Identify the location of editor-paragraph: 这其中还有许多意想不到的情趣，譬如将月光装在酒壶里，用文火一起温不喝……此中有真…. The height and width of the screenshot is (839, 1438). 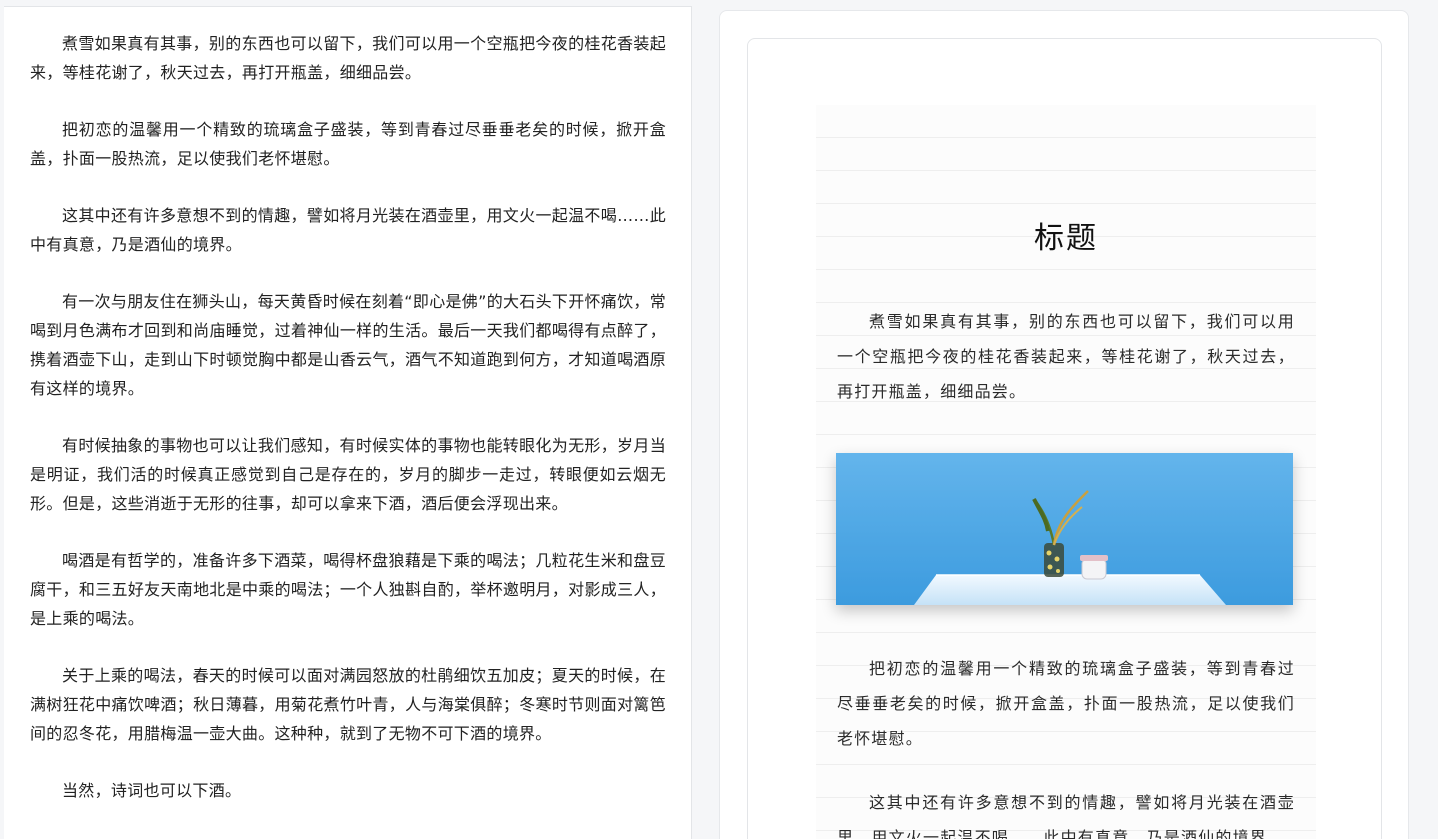
(348, 230).